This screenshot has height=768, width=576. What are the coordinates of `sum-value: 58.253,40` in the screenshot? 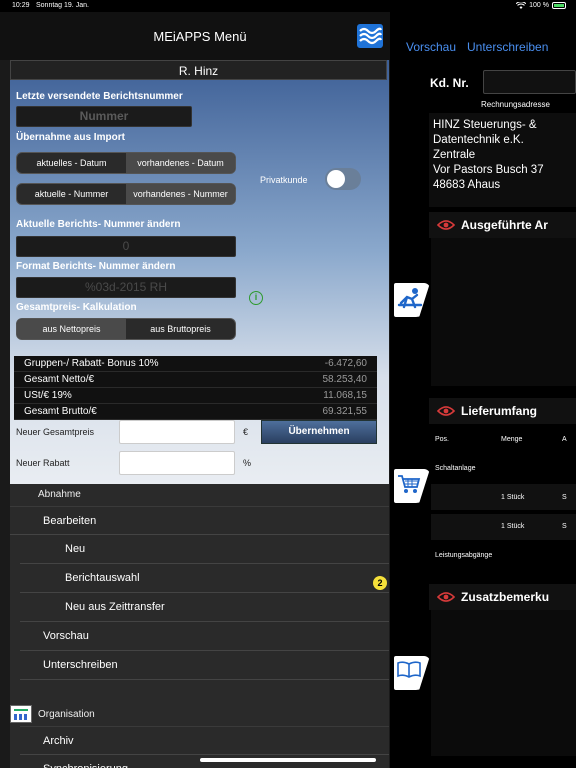 It's located at (345, 379).